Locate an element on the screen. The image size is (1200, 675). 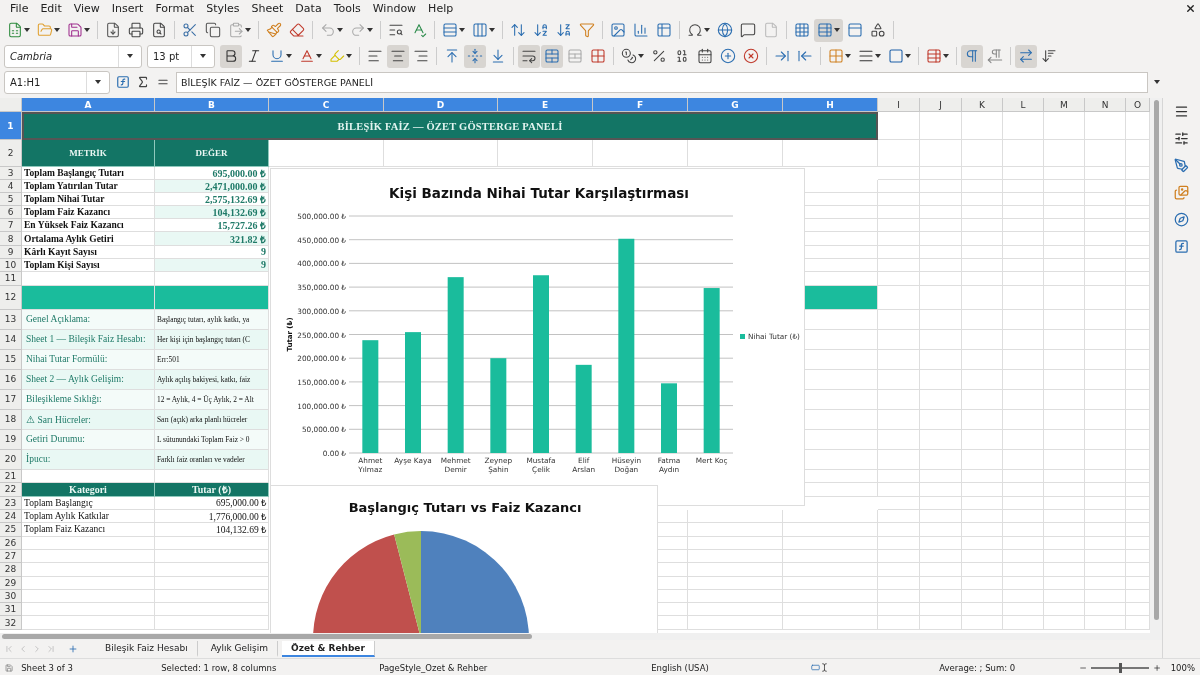
menu-item: Tools is located at coordinates (347, 8).